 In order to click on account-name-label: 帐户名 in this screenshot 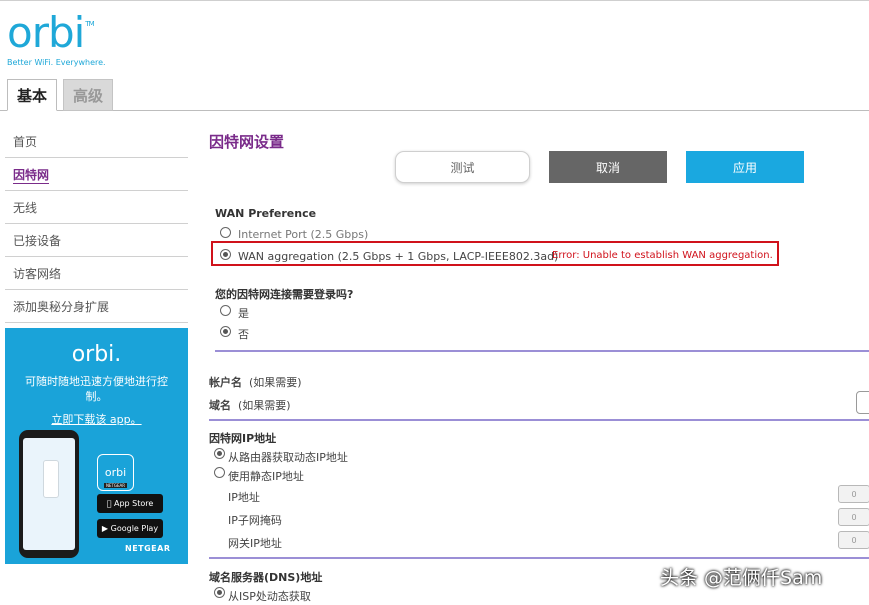, I will do `click(225, 382)`.